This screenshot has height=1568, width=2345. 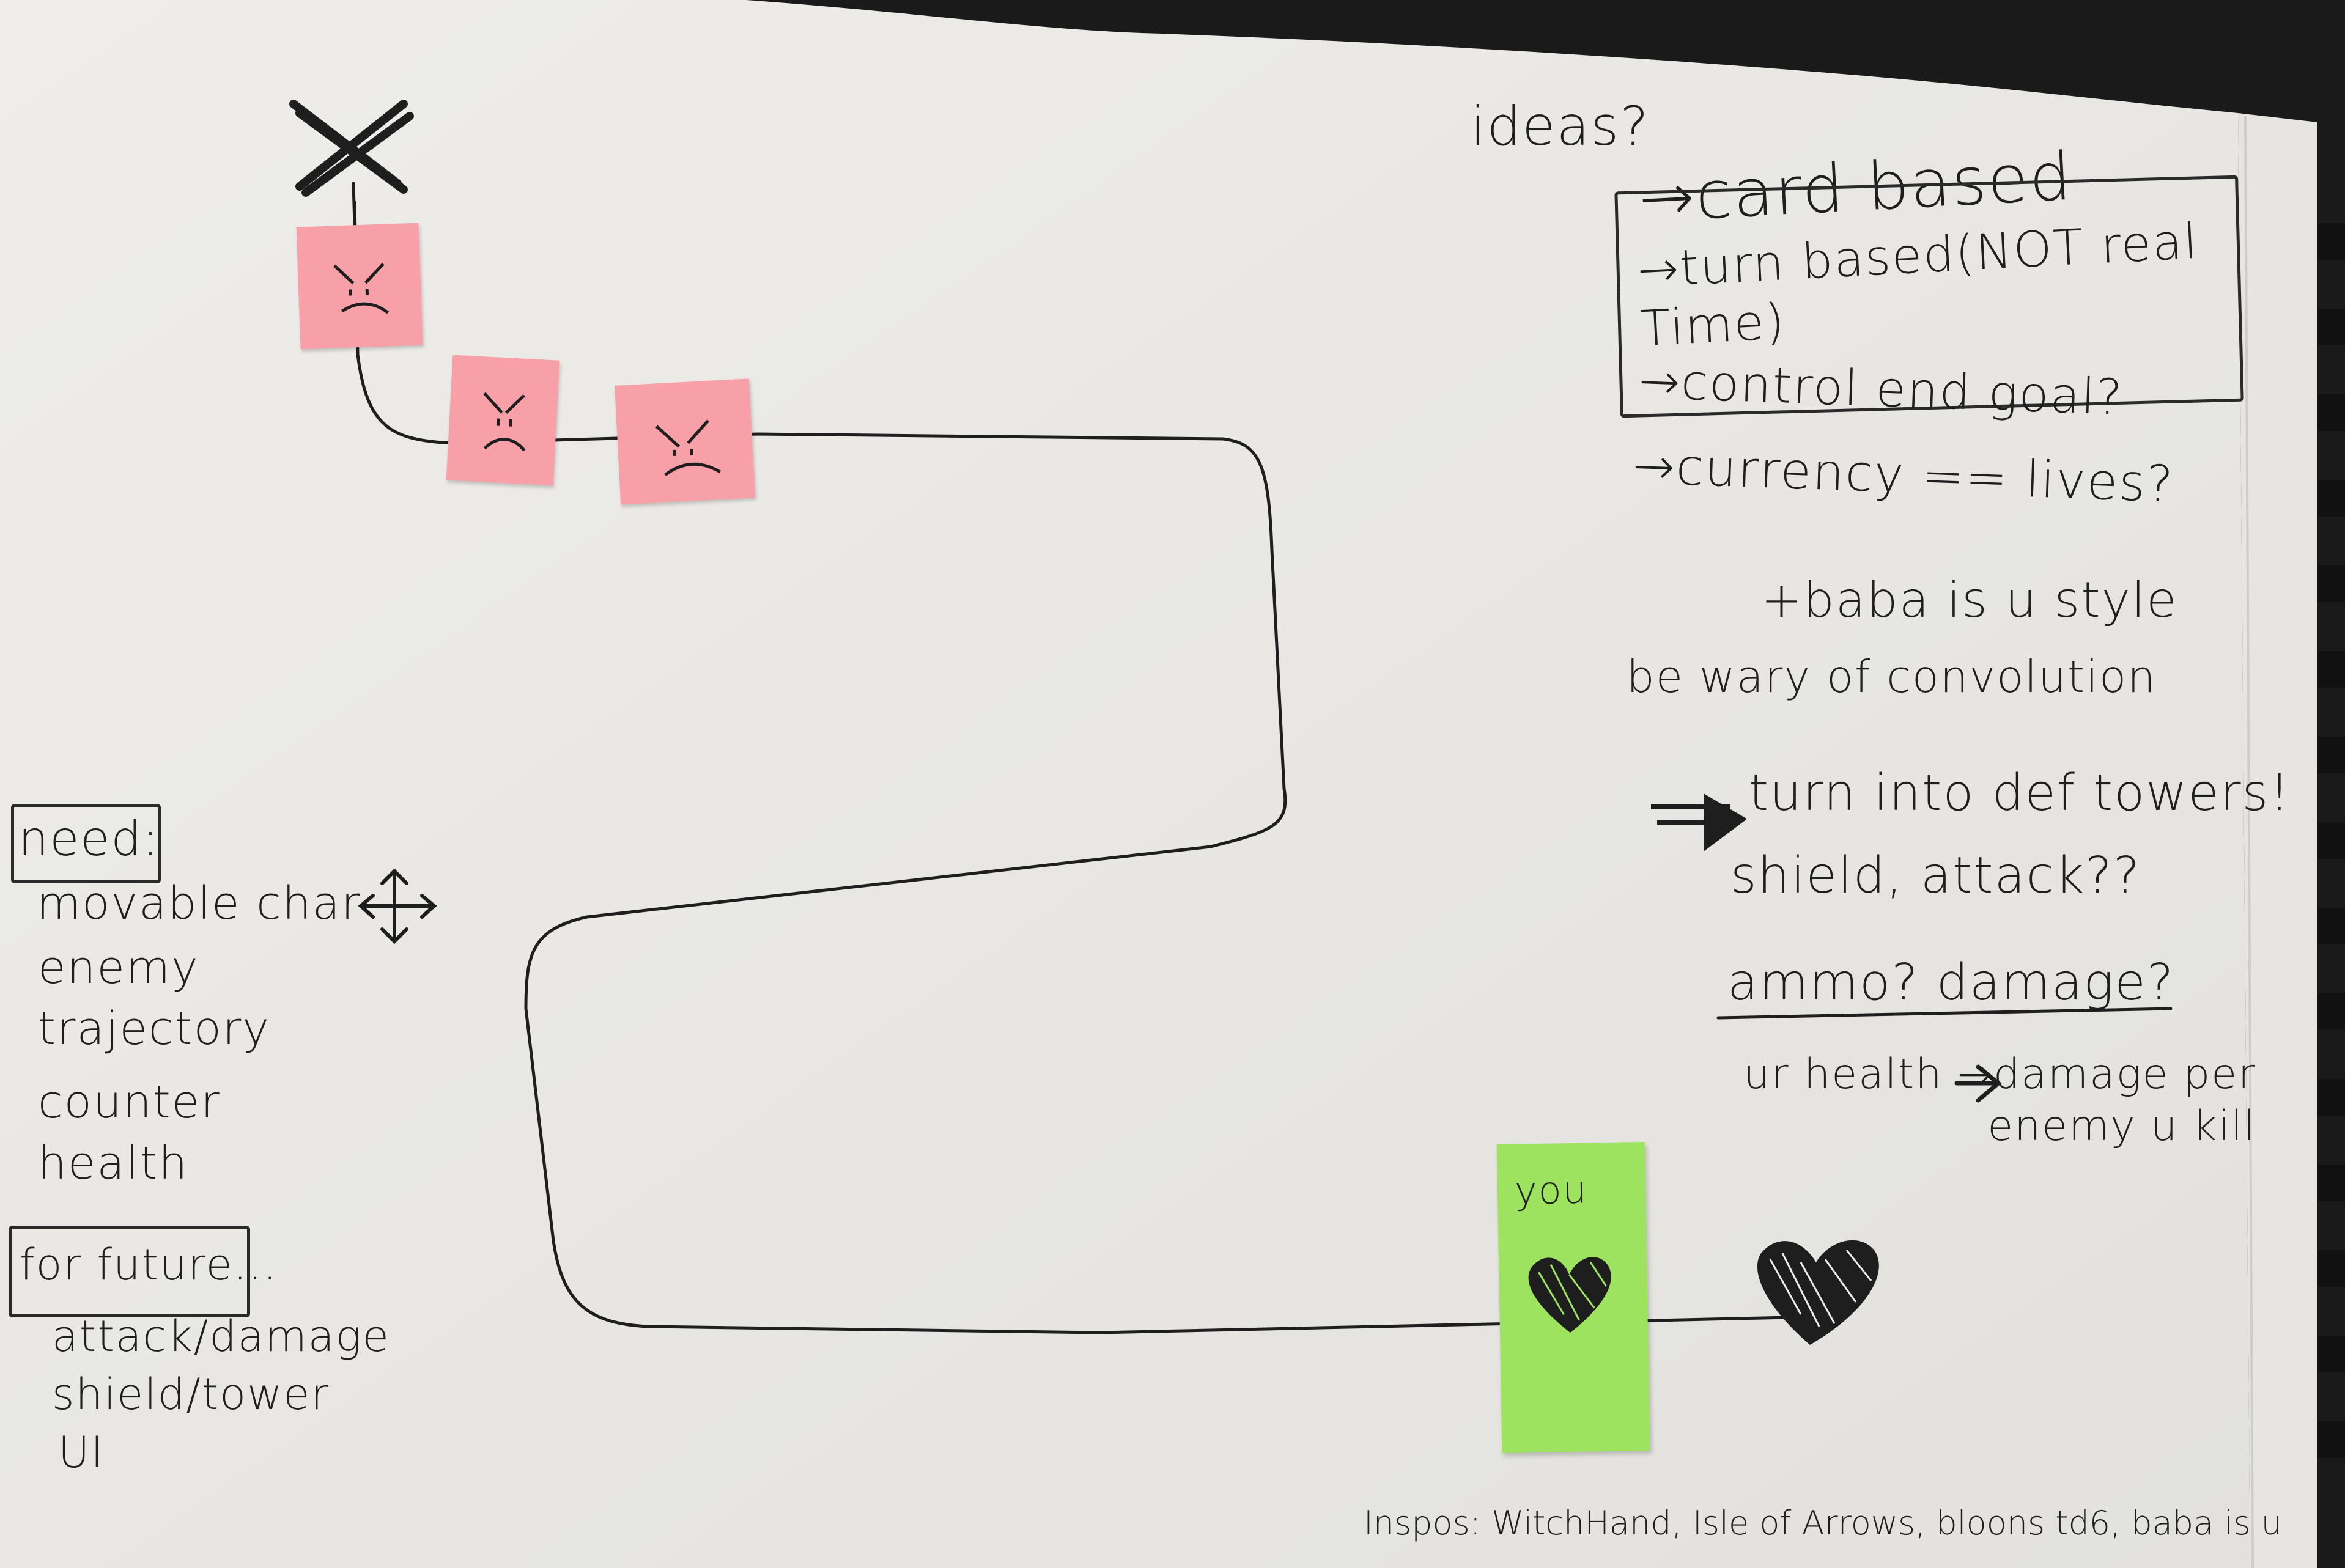 What do you see at coordinates (1560, 126) in the screenshot?
I see `ideas-heading: ideas?` at bounding box center [1560, 126].